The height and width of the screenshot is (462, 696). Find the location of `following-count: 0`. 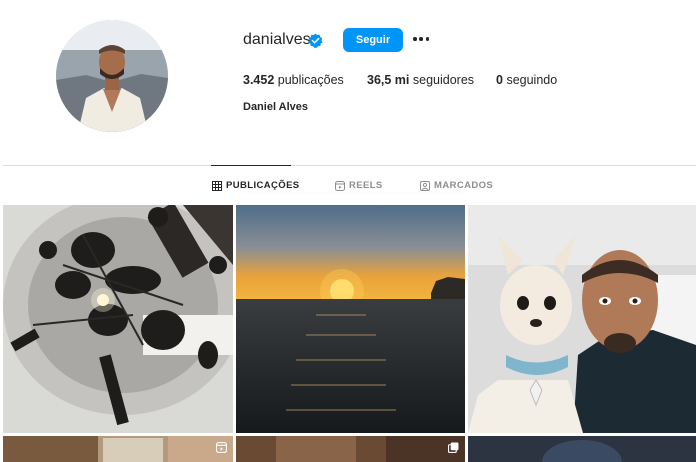

following-count: 0 is located at coordinates (499, 80).